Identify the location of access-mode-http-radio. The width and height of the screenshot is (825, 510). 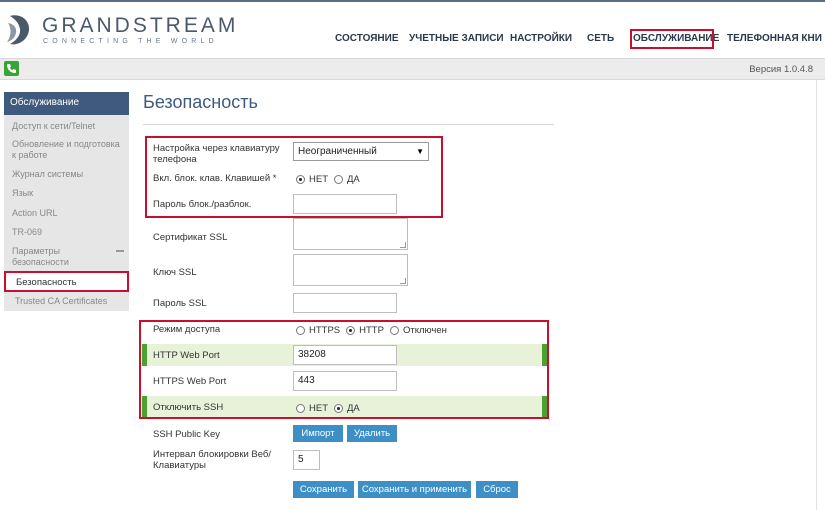
(351, 330).